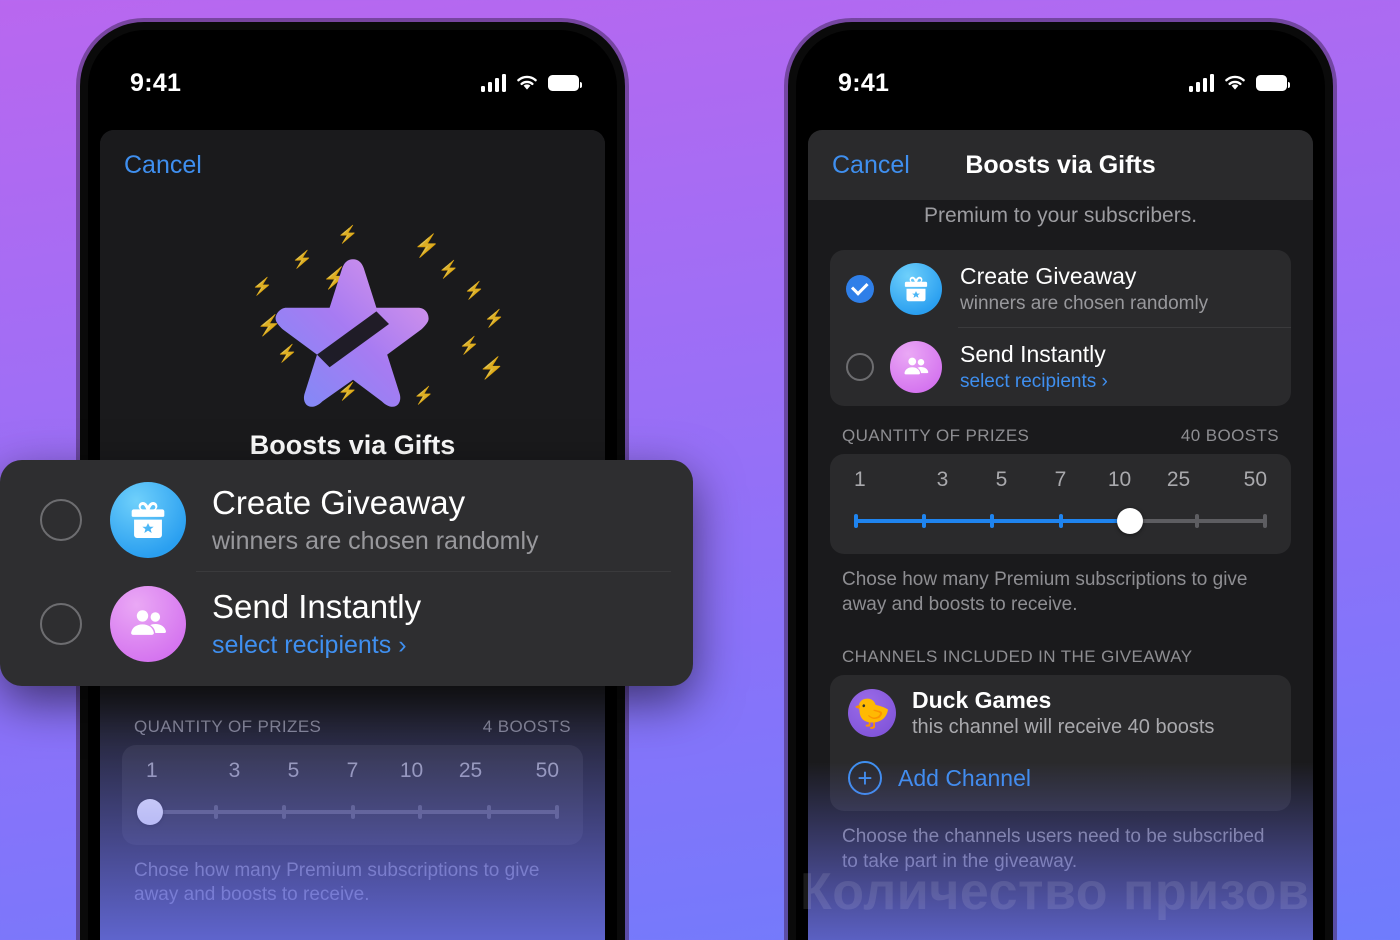 The width and height of the screenshot is (1400, 940). I want to click on hero-title: Boosts via Gifts, so click(352, 445).